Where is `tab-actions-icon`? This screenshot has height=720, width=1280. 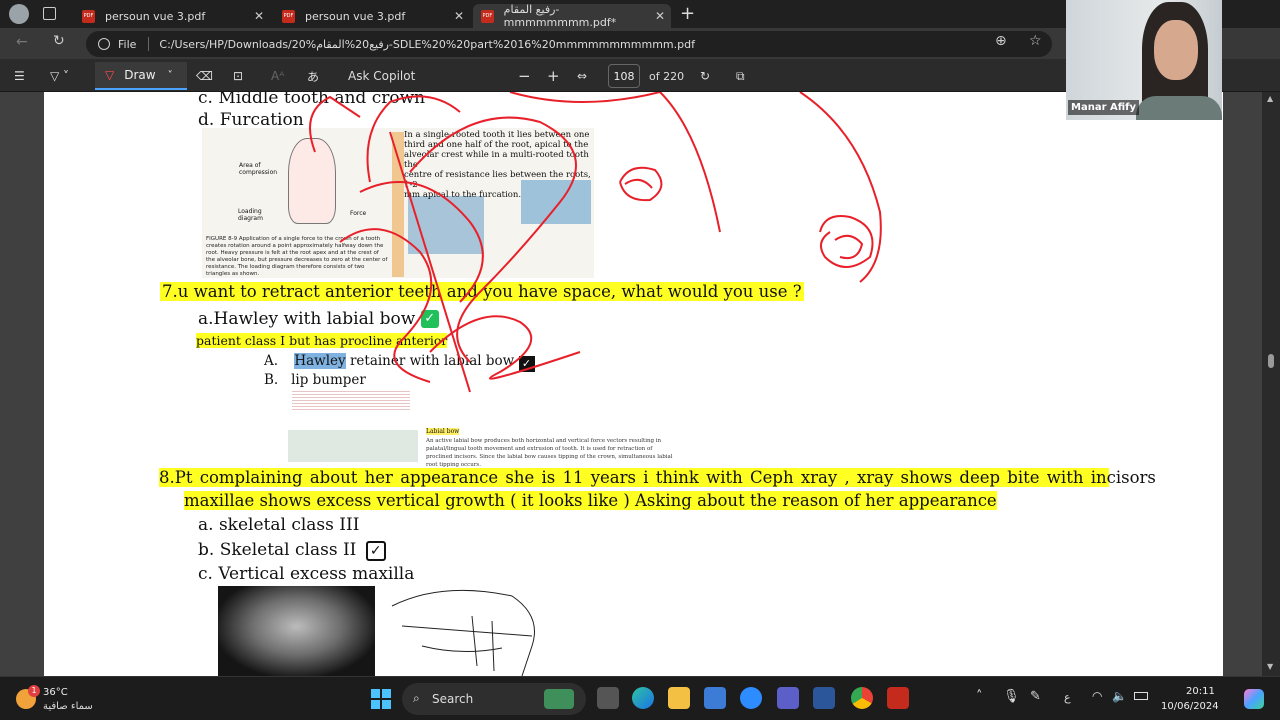
tab-actions-icon is located at coordinates (49, 13).